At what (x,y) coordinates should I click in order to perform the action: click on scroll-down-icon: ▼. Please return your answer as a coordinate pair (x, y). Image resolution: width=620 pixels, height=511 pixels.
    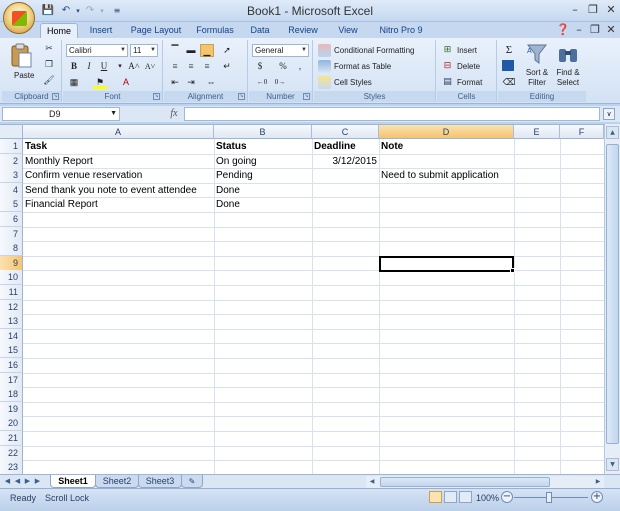
    Looking at the image, I should click on (612, 464).